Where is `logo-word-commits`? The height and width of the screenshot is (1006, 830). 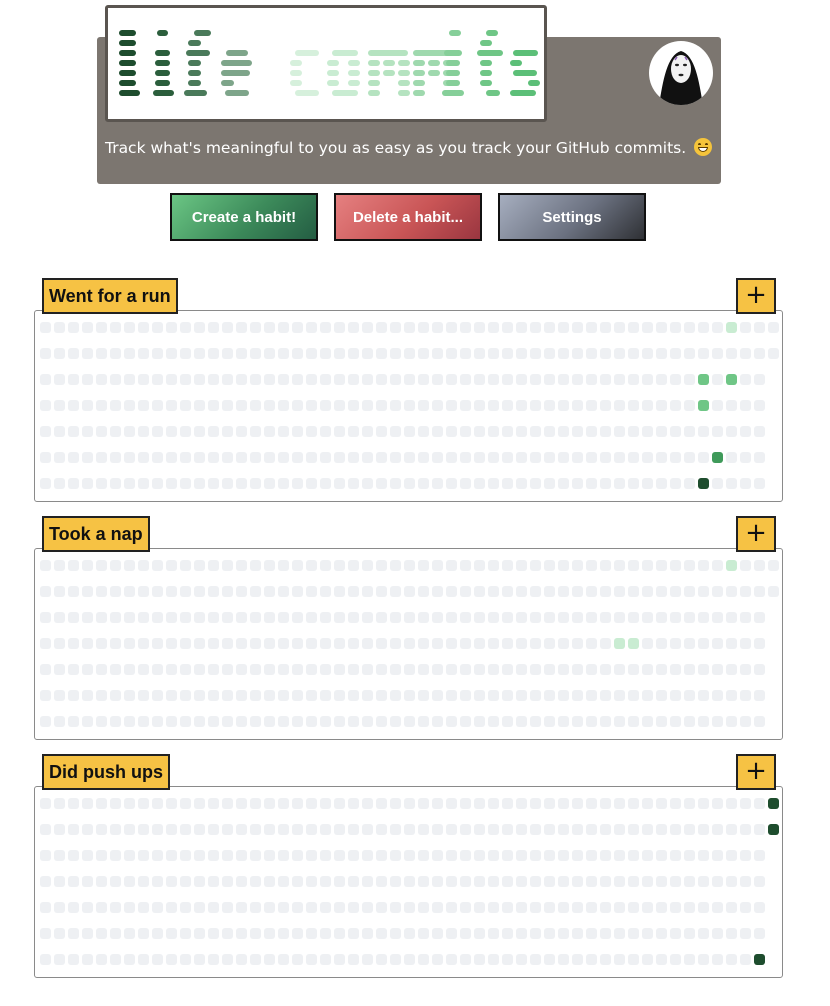
logo-word-commits is located at coordinates (415, 63).